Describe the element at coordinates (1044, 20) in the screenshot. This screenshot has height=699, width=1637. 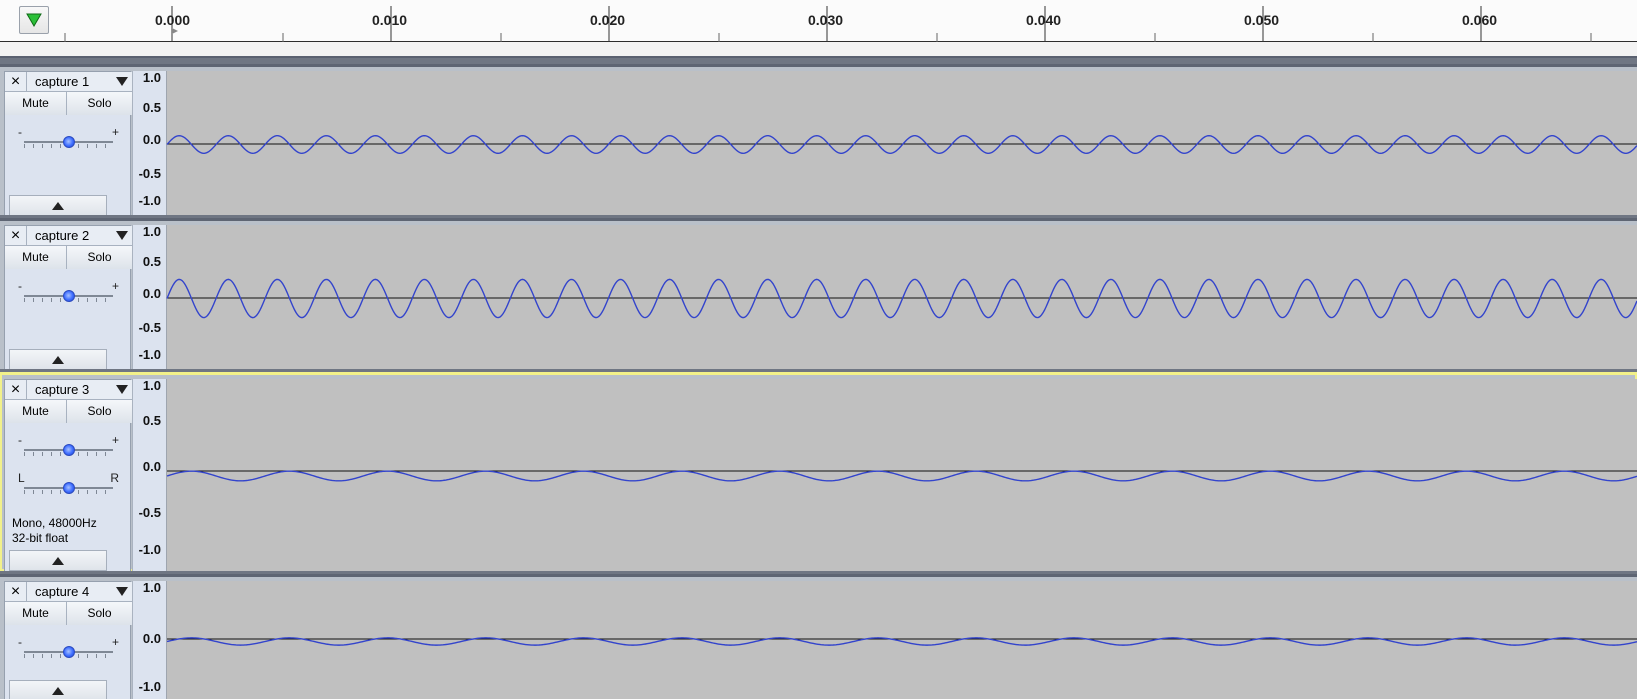
I see `time-tick-4: 0.040` at that location.